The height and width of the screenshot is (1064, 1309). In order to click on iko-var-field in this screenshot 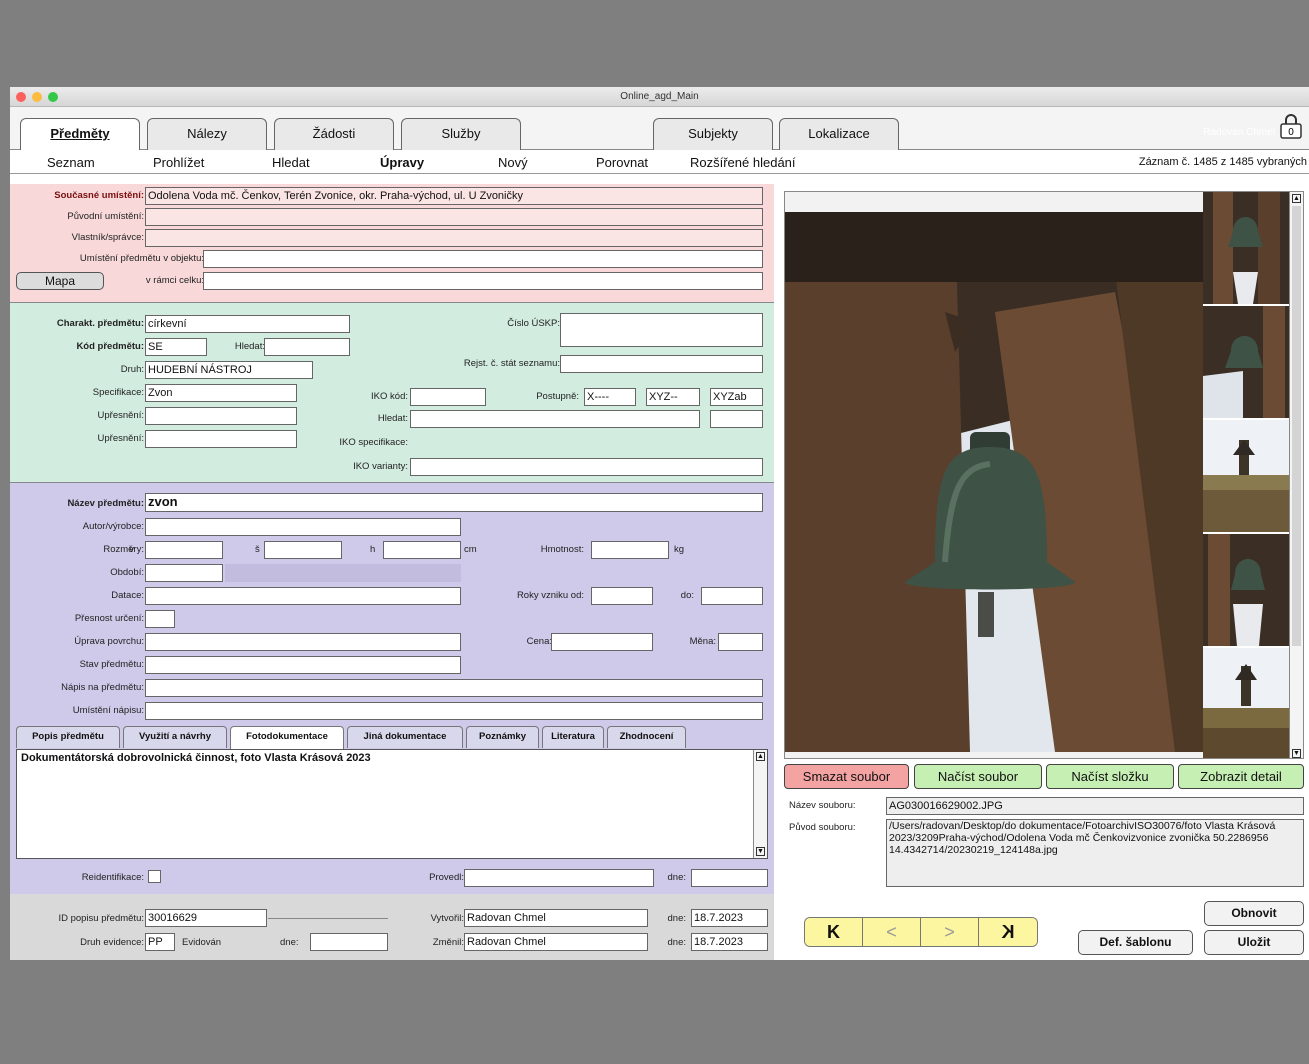, I will do `click(586, 467)`.